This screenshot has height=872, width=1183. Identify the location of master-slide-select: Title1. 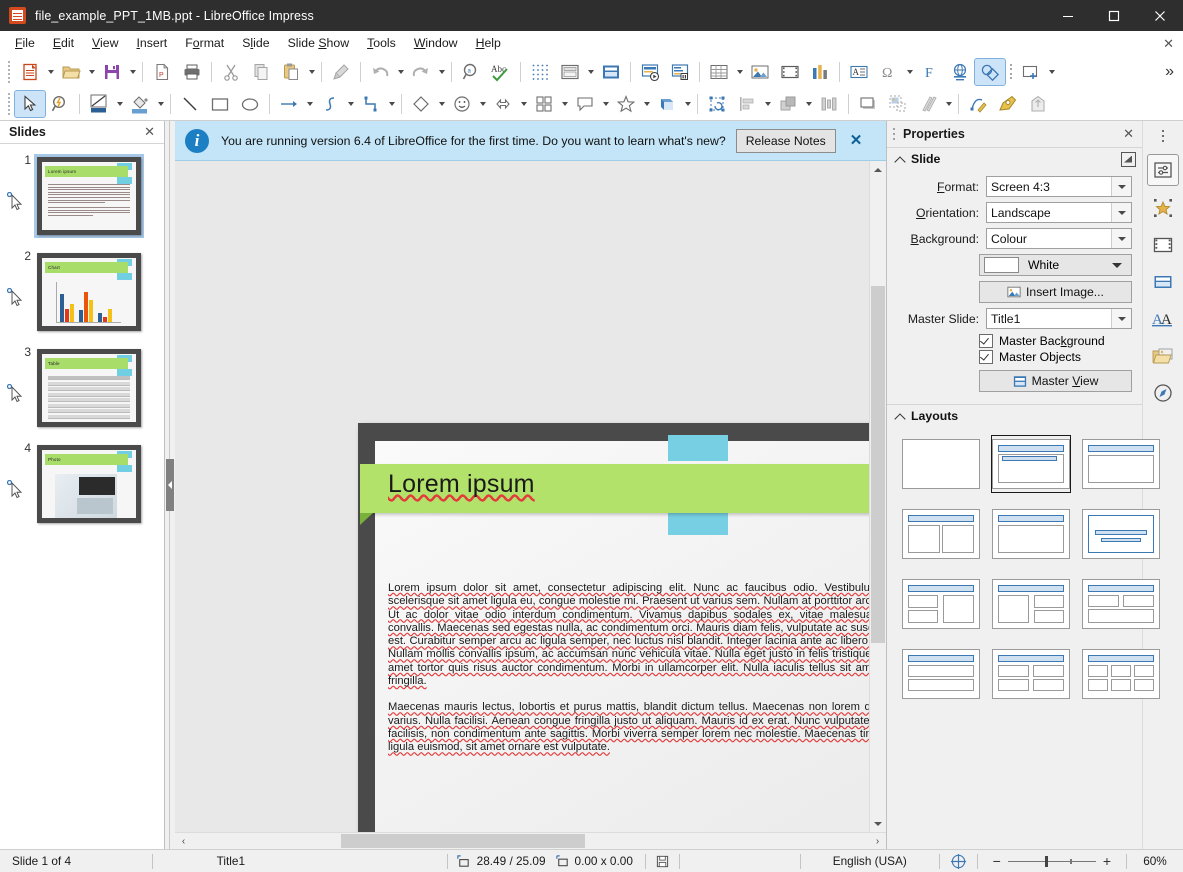
(1059, 318).